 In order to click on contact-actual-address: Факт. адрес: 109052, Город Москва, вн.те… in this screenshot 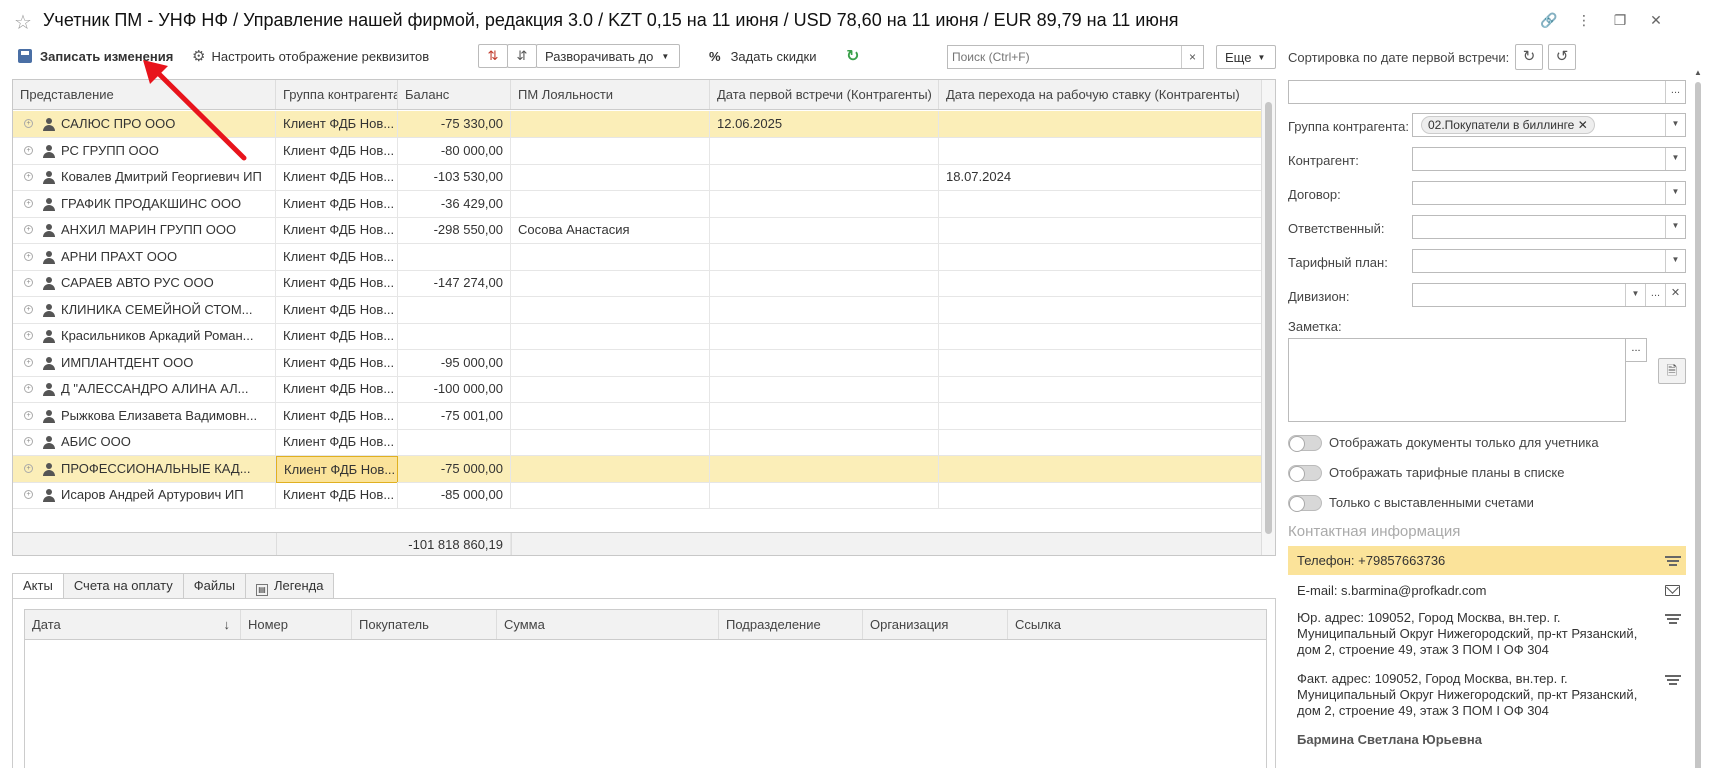, I will do `click(1487, 696)`.